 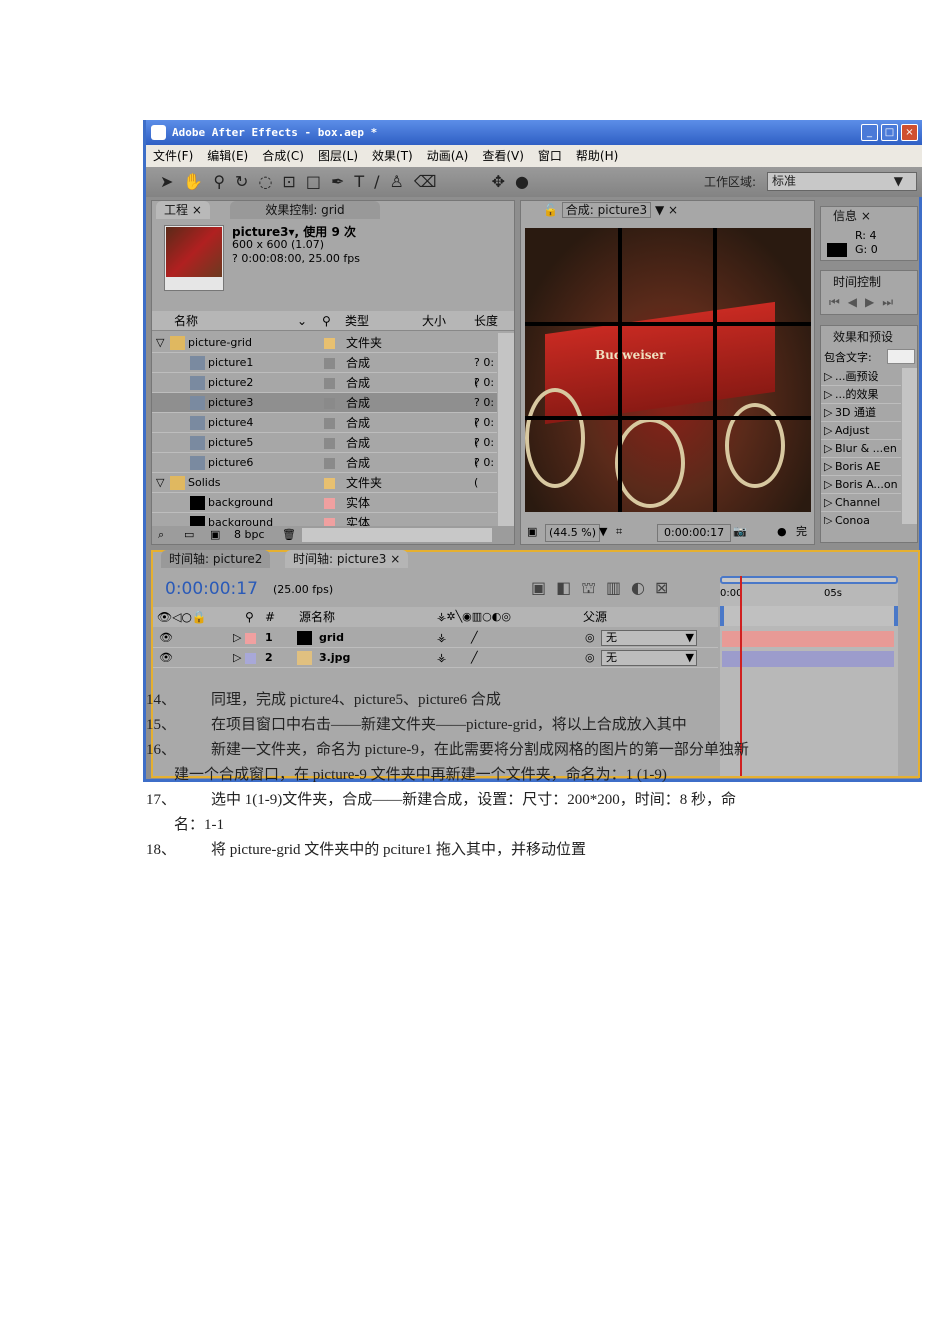 What do you see at coordinates (782, 532) in the screenshot?
I see `channels-icon: ●` at bounding box center [782, 532].